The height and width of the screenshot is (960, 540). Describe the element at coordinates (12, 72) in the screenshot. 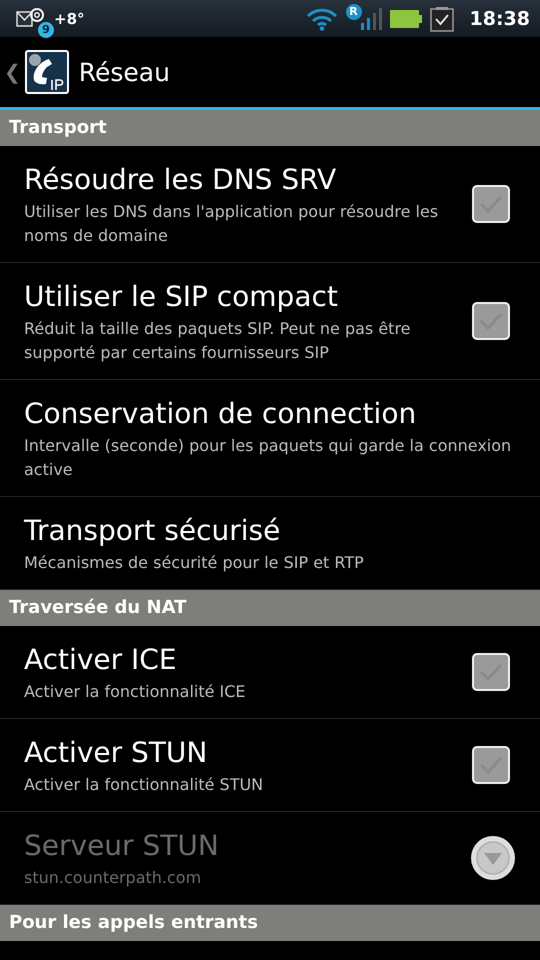

I see `back-icon: ❮` at that location.